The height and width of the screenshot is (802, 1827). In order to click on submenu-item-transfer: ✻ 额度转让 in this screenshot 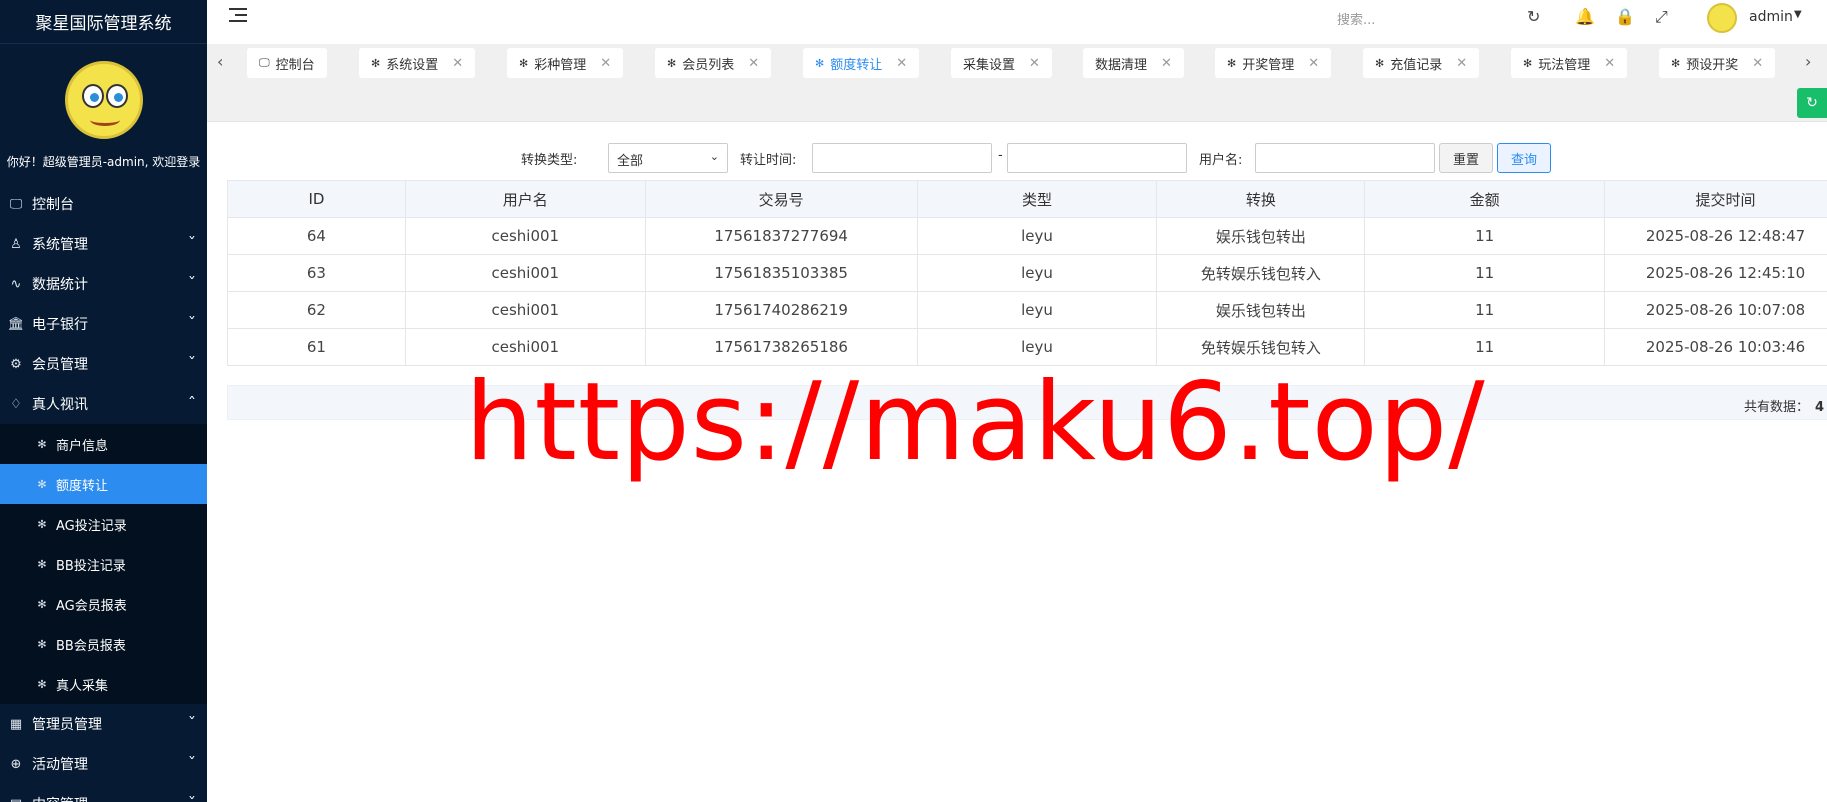, I will do `click(103, 484)`.